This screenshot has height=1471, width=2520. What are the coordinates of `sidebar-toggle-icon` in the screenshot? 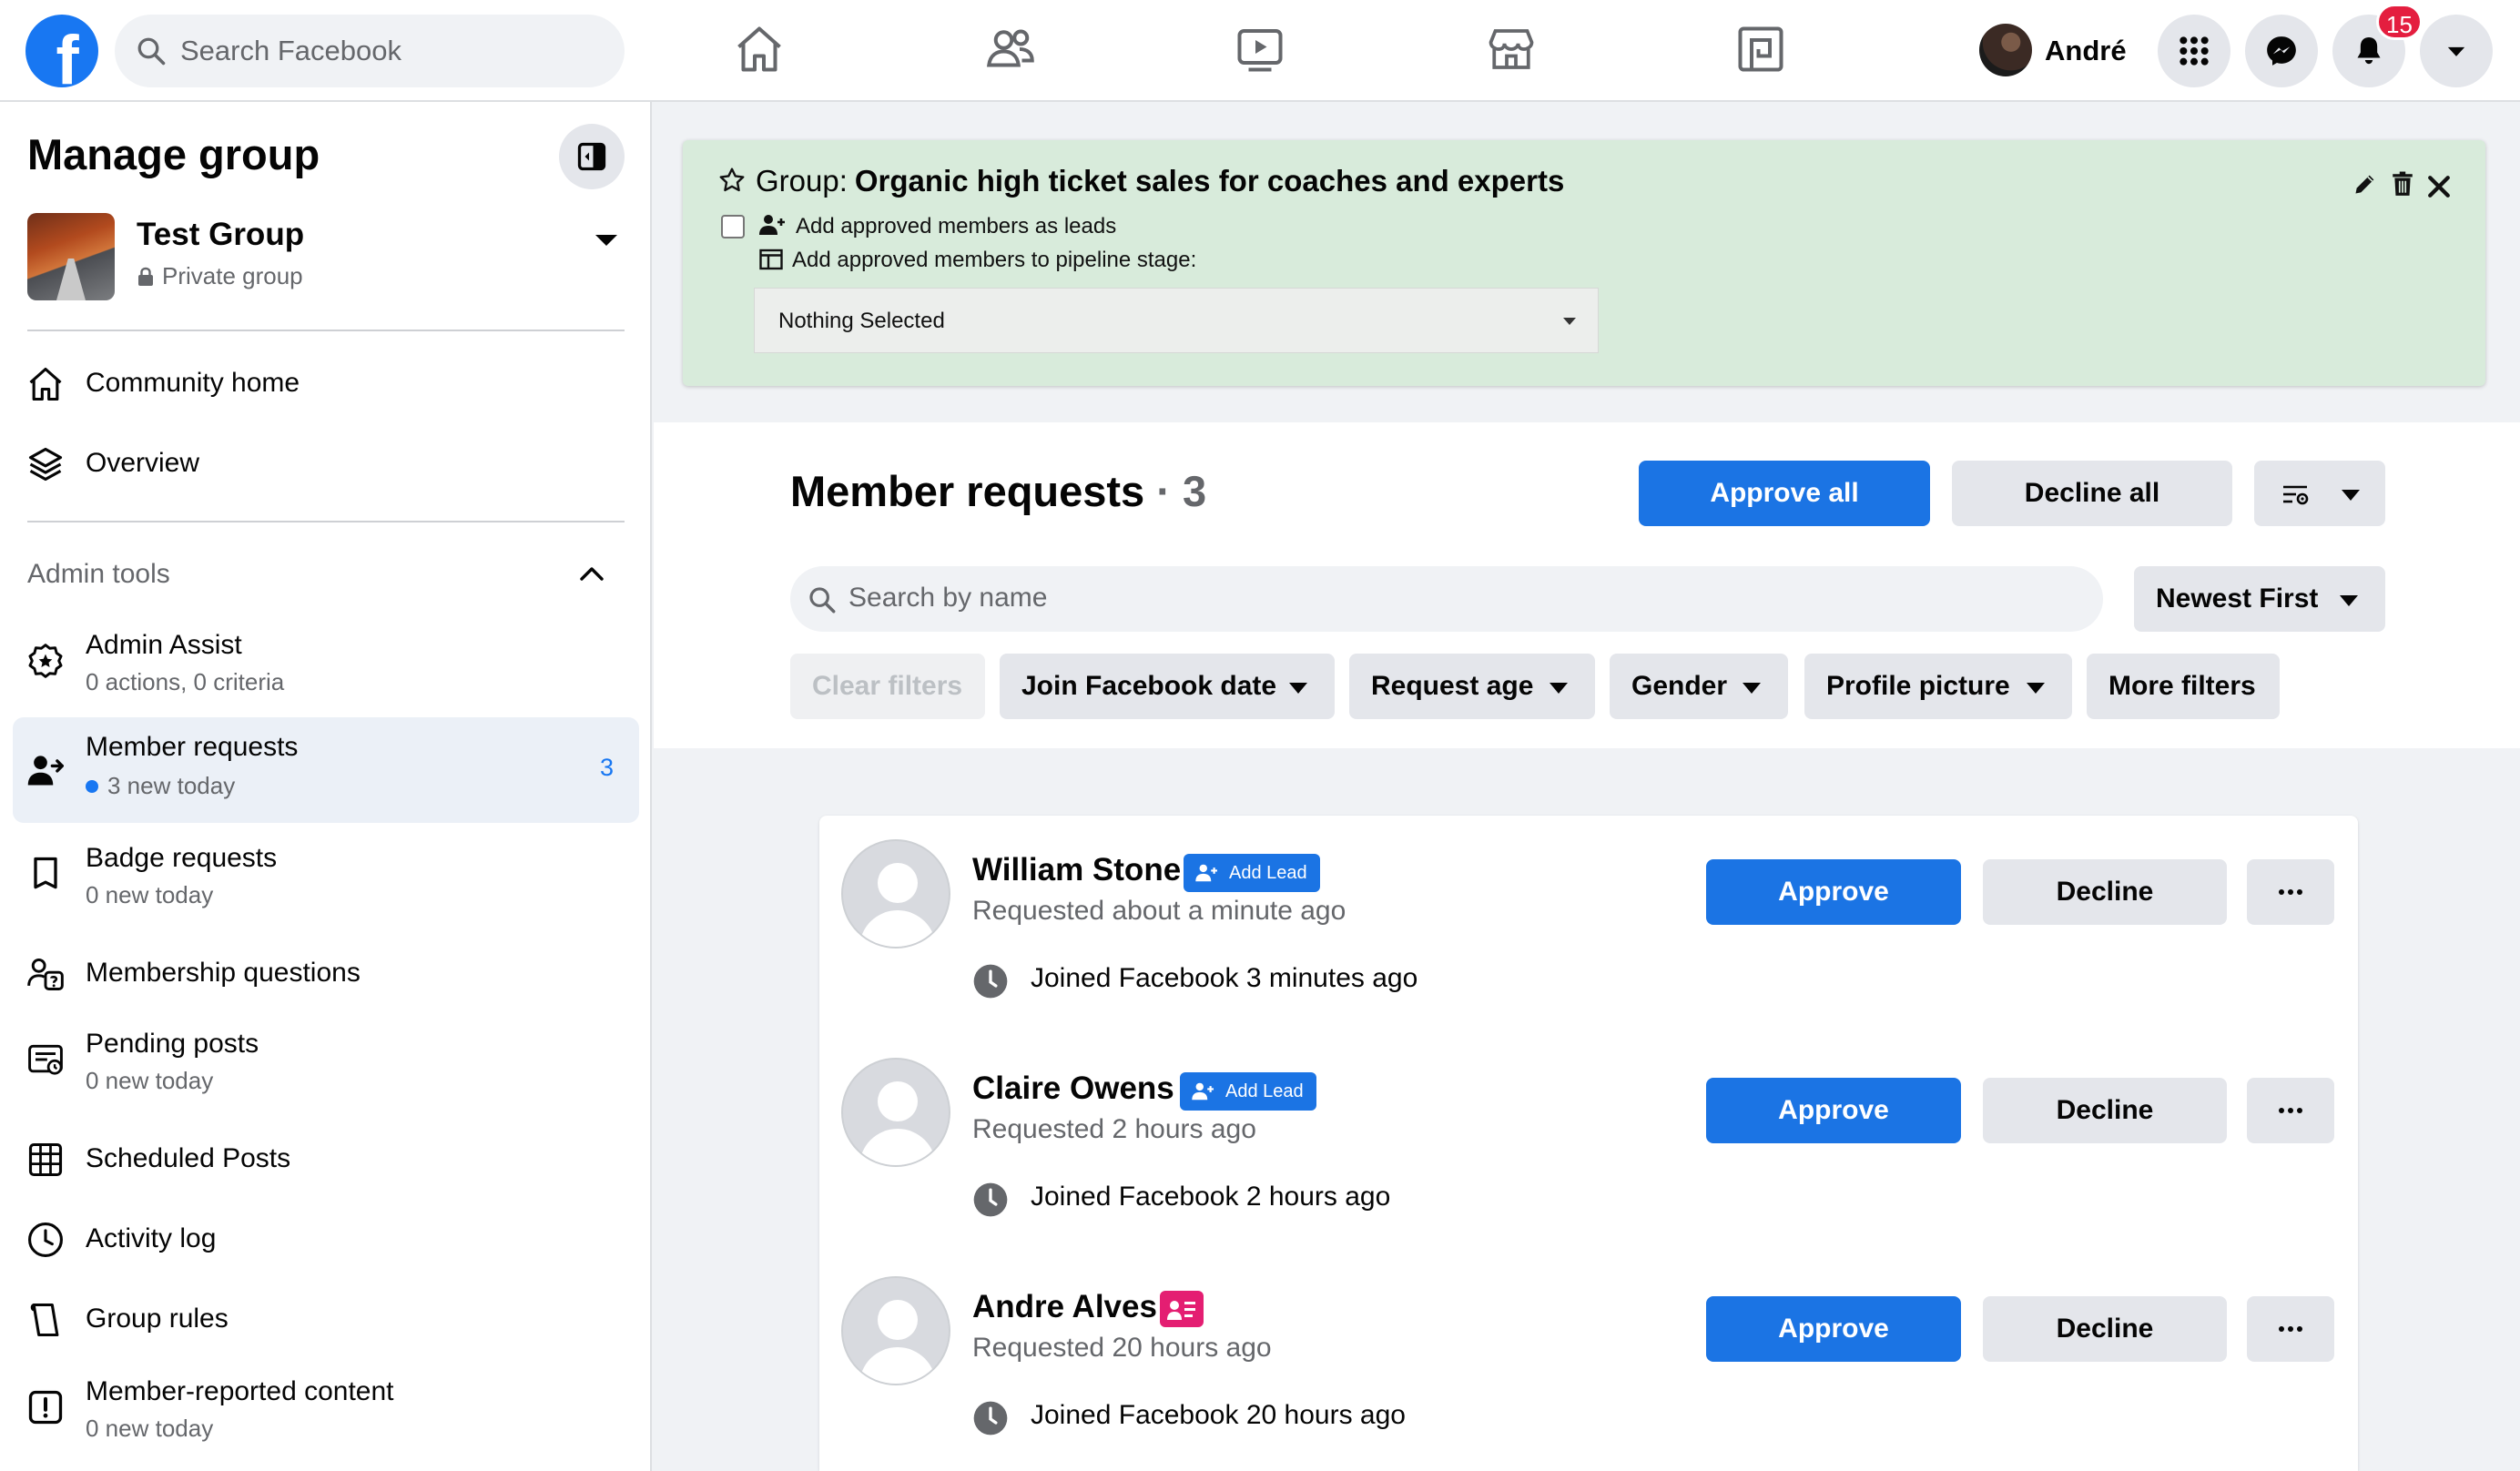 It's located at (592, 156).